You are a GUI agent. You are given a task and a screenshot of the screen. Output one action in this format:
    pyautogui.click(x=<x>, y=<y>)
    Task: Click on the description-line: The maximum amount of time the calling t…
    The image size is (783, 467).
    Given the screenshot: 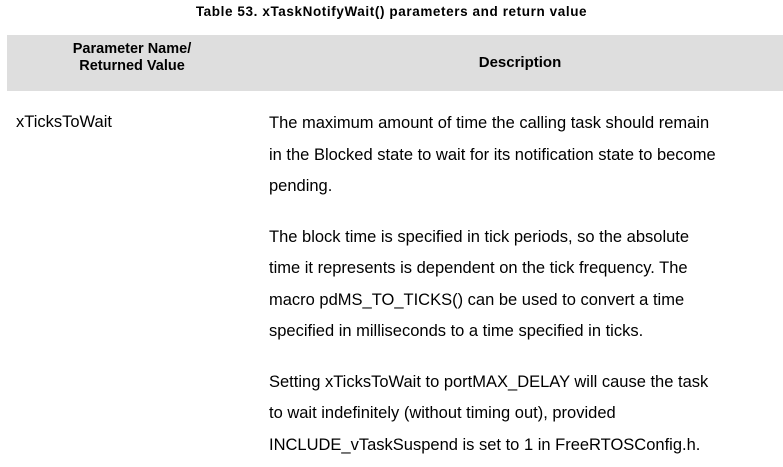 What is the action you would take?
    pyautogui.click(x=489, y=123)
    